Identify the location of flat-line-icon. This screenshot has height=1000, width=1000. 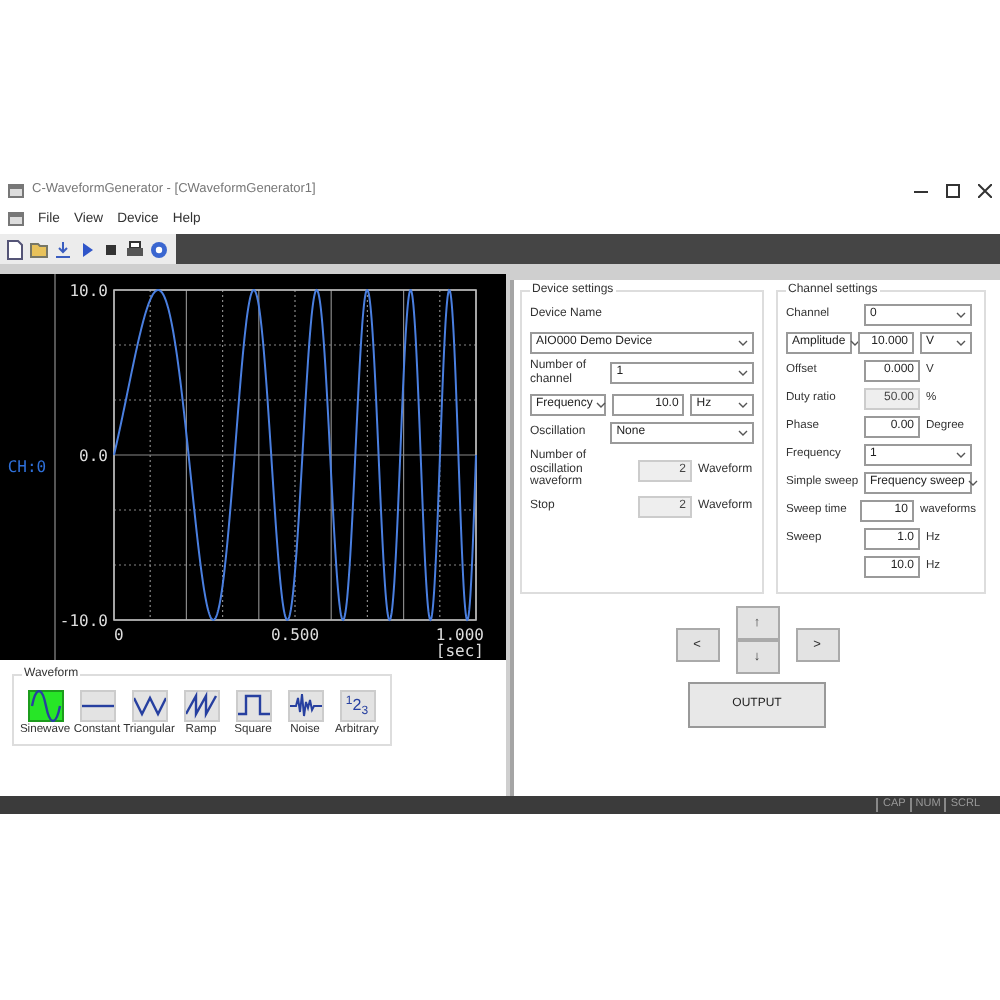
(97, 705).